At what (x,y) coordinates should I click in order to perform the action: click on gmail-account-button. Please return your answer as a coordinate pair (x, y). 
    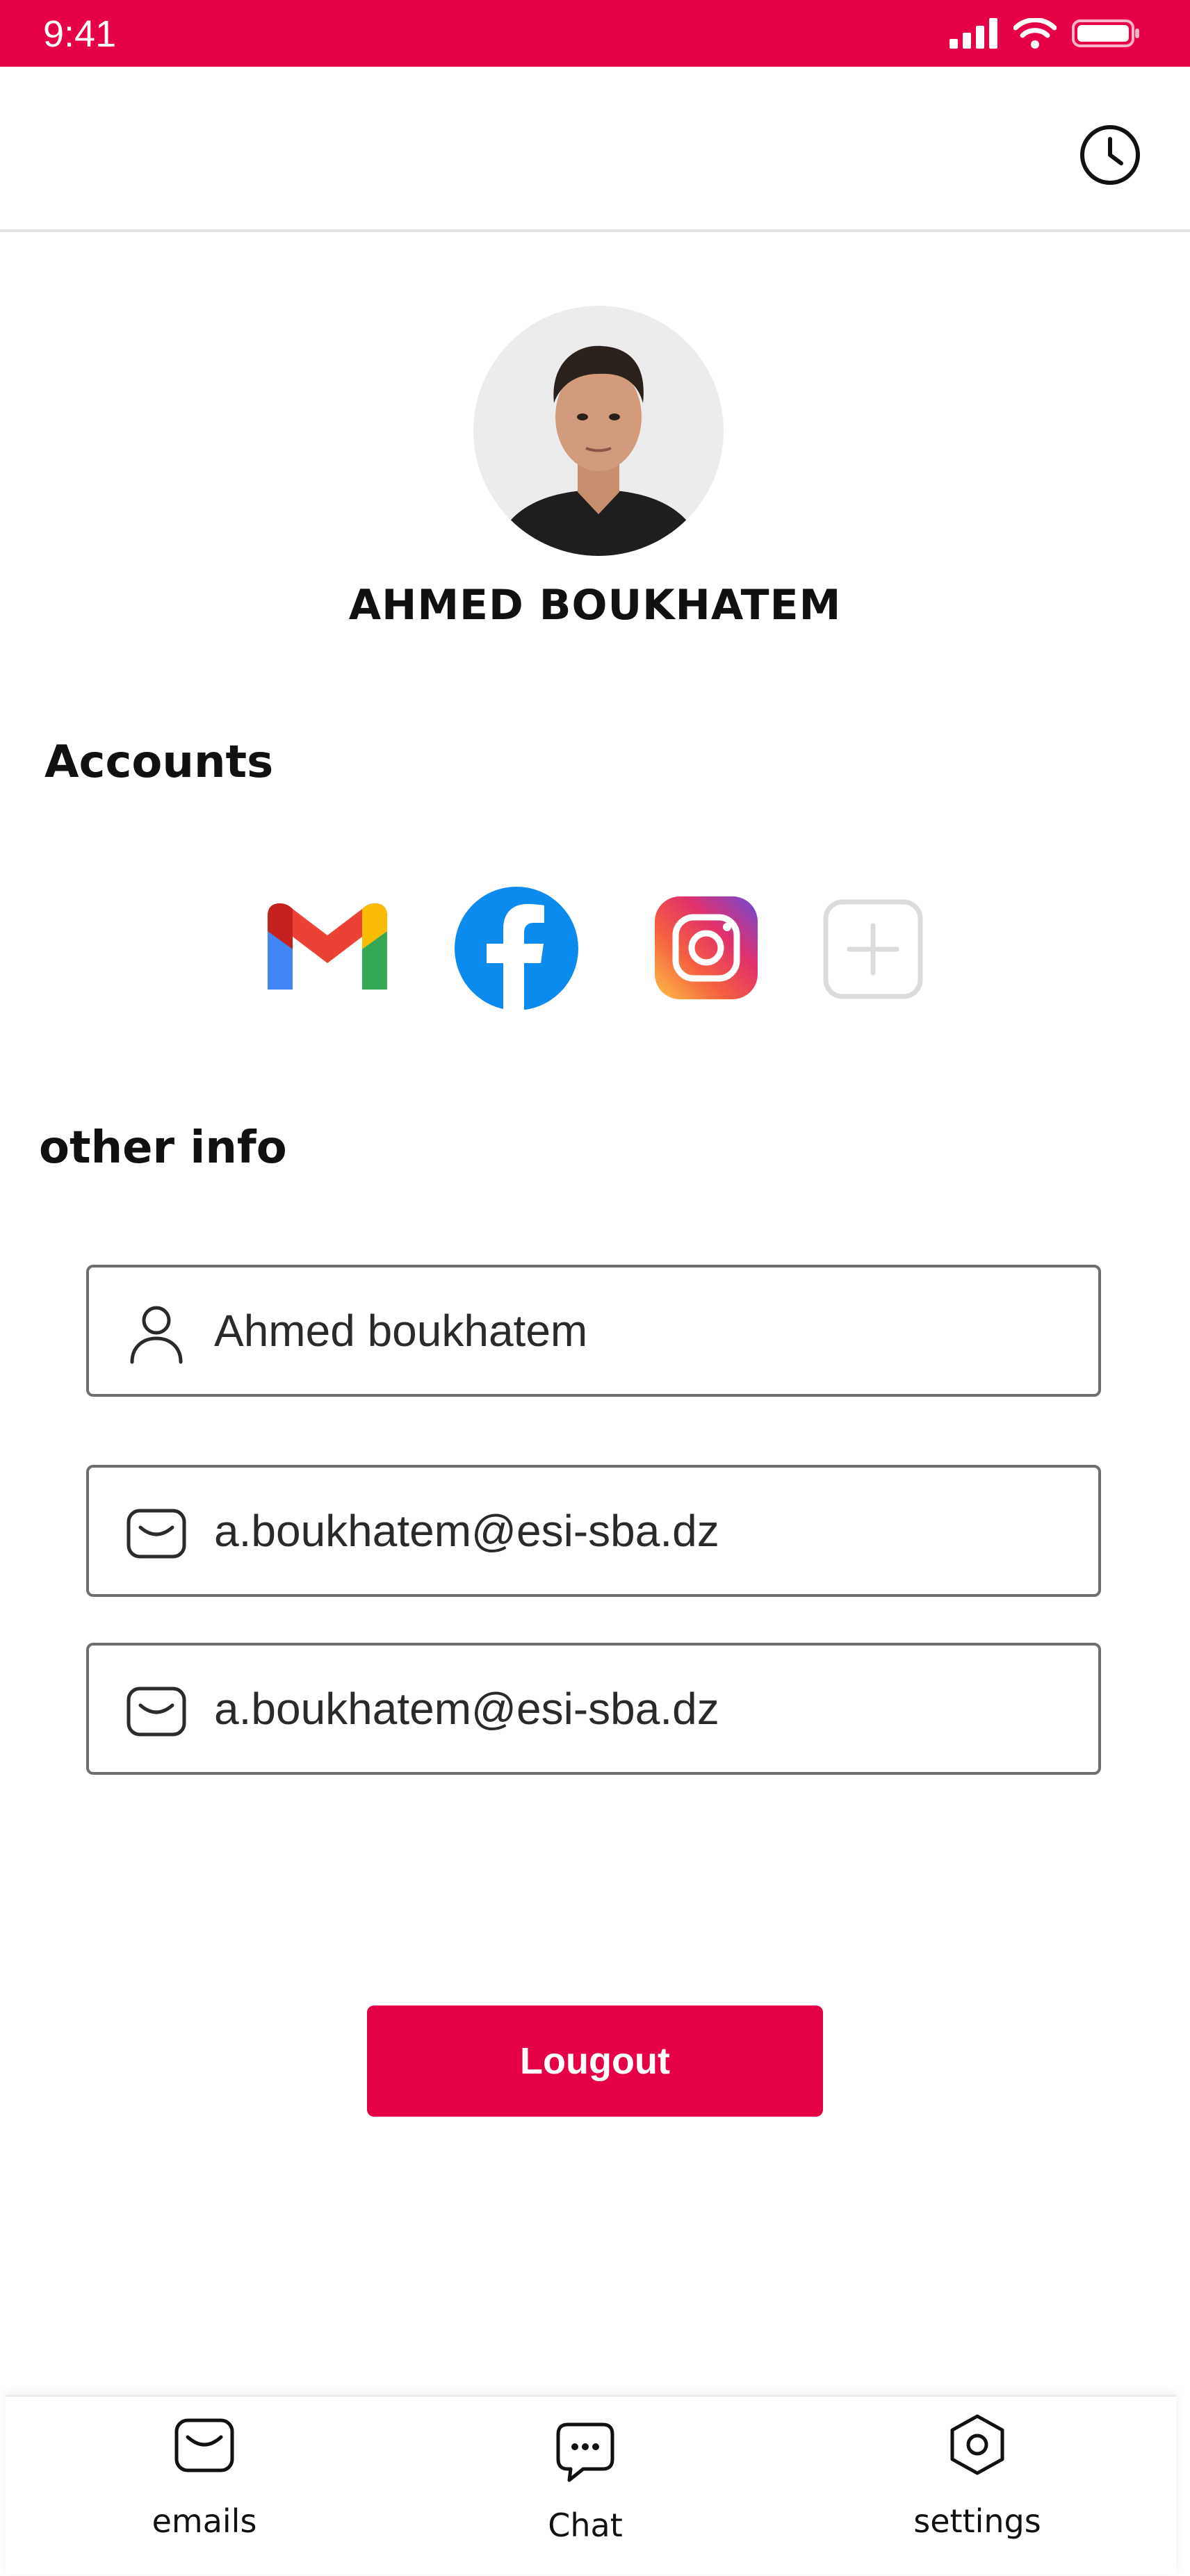
    Looking at the image, I should click on (327, 948).